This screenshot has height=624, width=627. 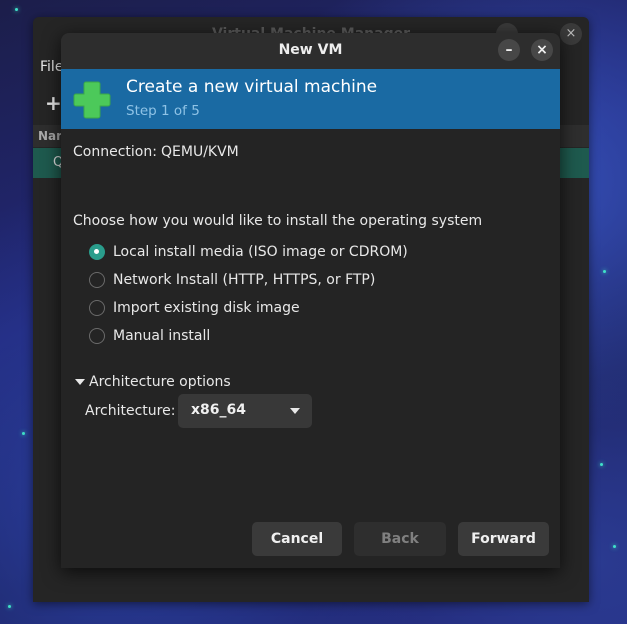 What do you see at coordinates (252, 87) in the screenshot?
I see `banner-title: Create a new virtual machine` at bounding box center [252, 87].